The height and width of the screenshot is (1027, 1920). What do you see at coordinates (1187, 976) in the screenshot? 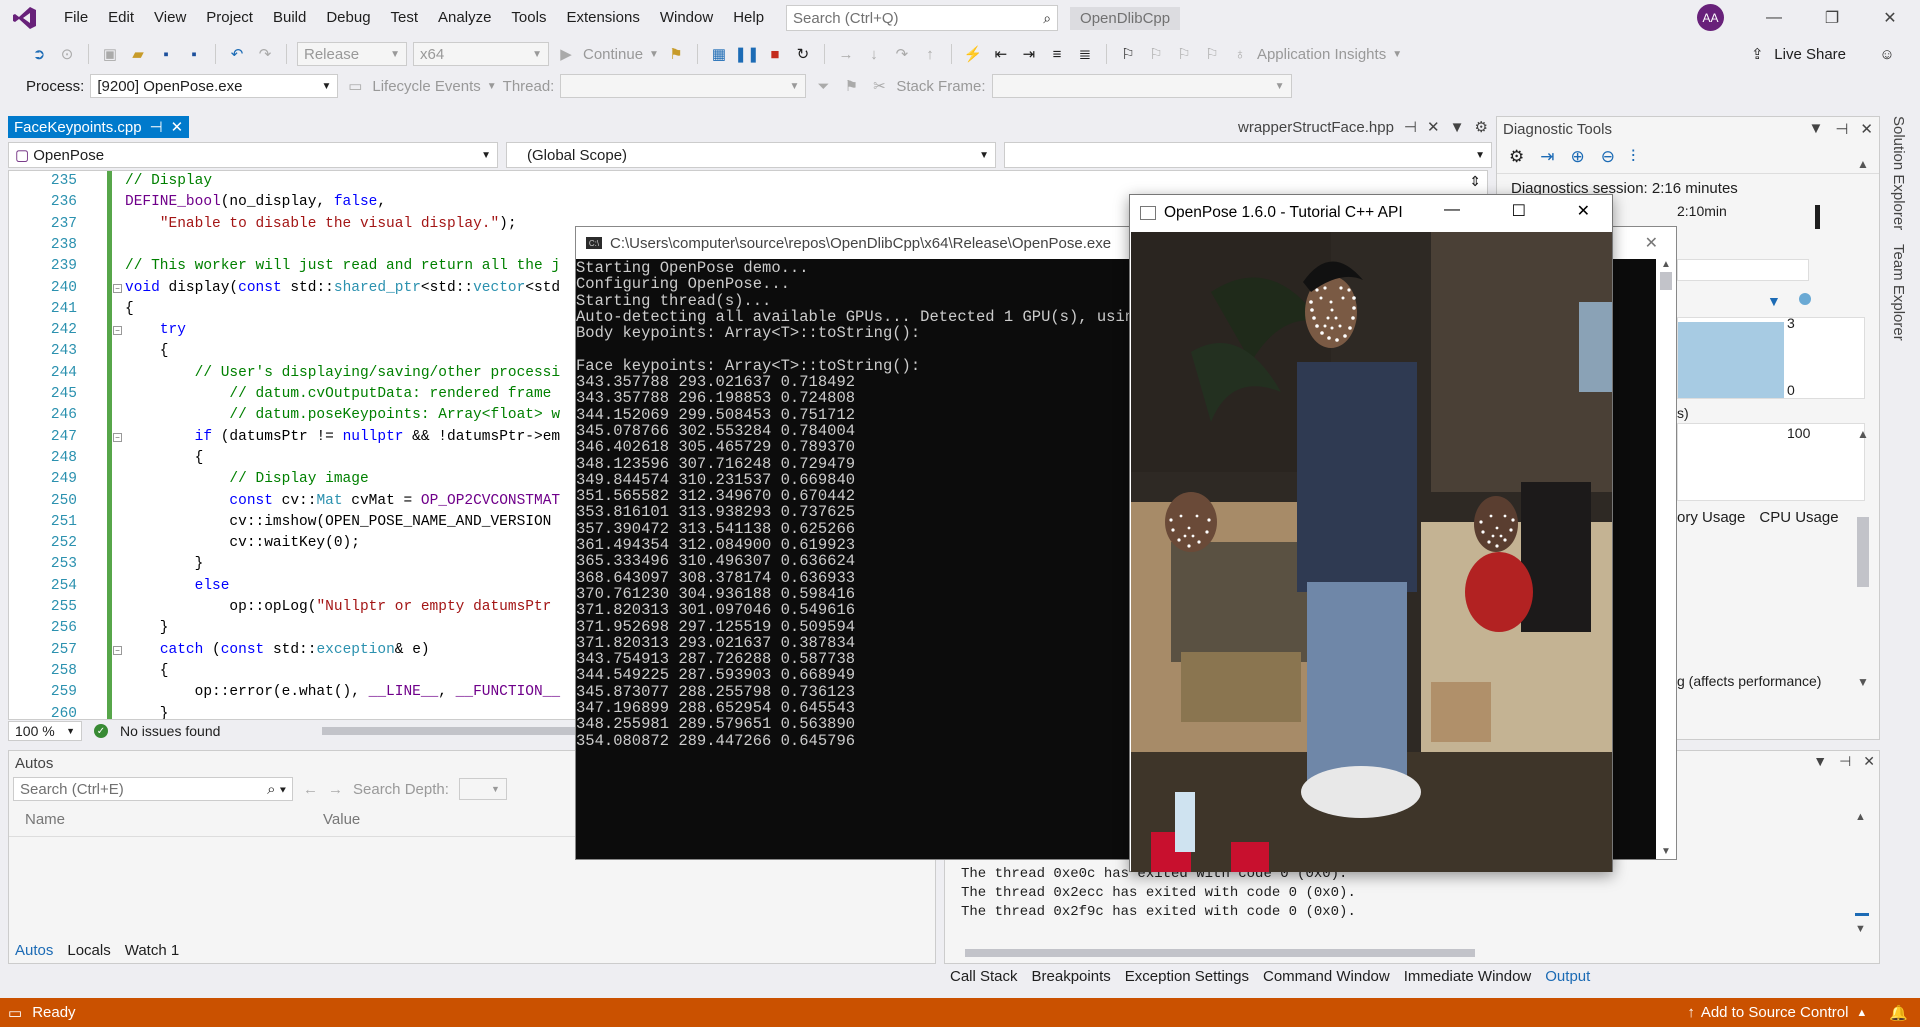
I see `tab-exception-settings: Exception Settings` at bounding box center [1187, 976].